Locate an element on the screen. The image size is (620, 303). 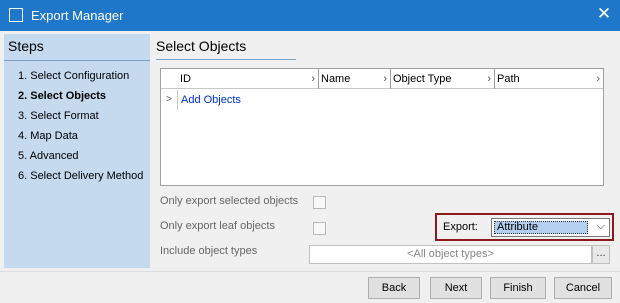
window-title: Export Manager is located at coordinates (77, 15).